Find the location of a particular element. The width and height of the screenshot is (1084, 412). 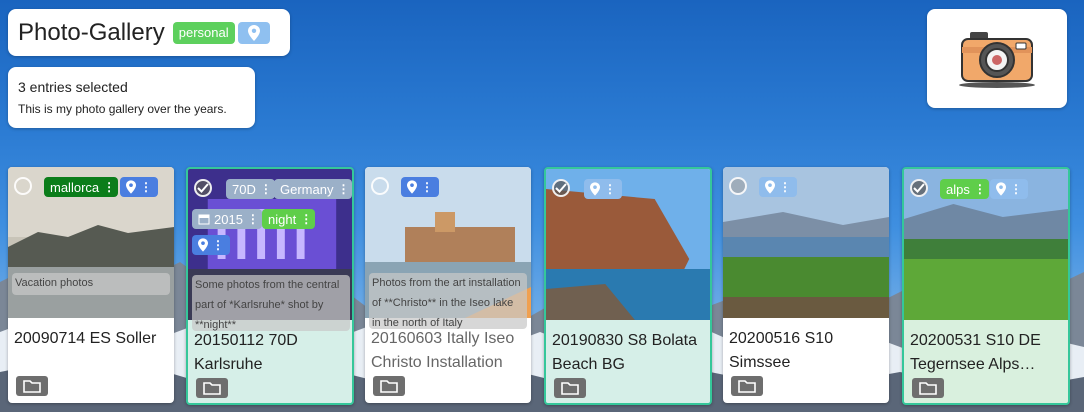

tag-germany: Germany ⋮ is located at coordinates (313, 189).